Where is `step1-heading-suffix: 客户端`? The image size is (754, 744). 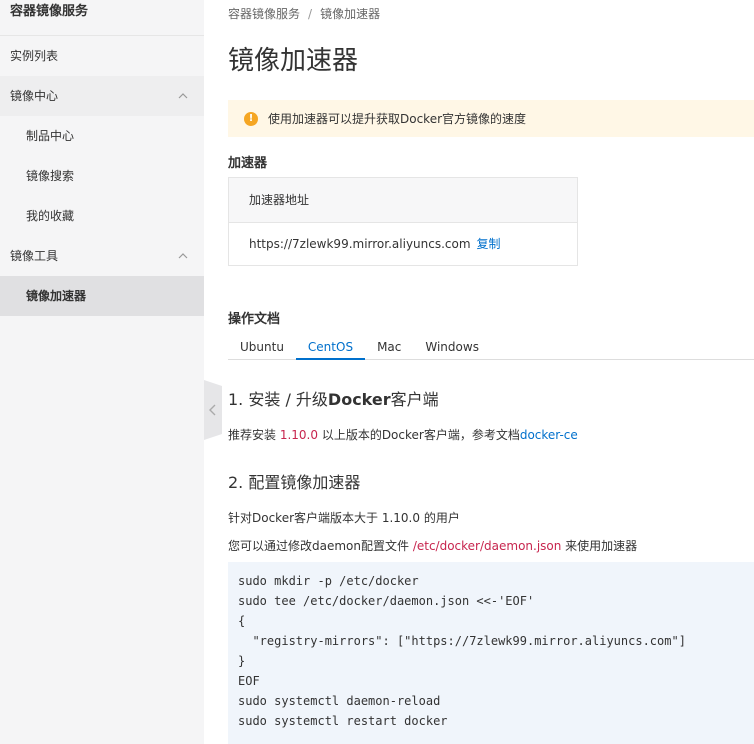 step1-heading-suffix: 客户端 is located at coordinates (414, 399).